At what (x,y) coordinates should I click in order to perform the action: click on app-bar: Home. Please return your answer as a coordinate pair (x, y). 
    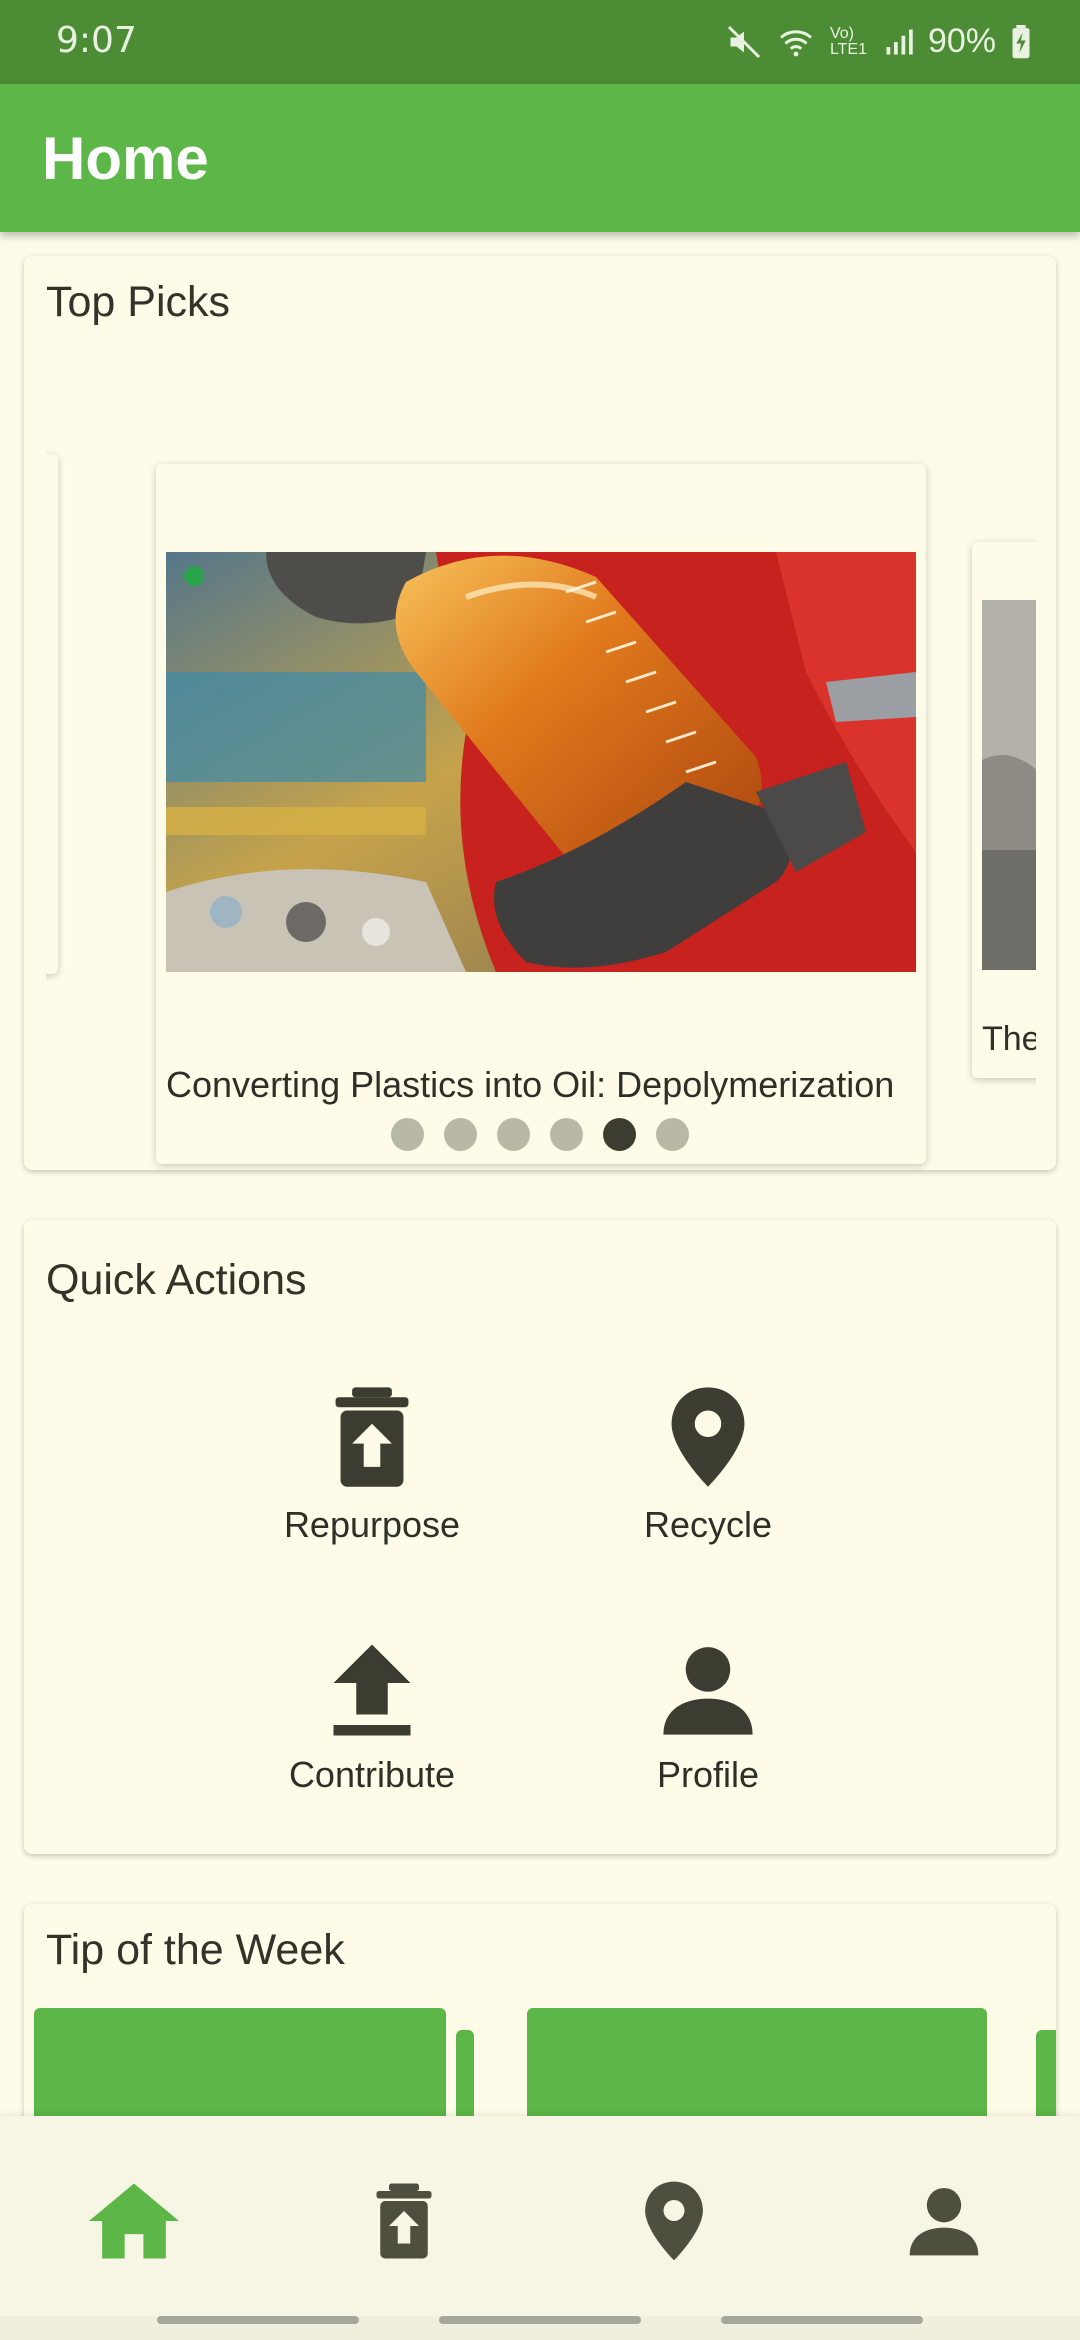
    Looking at the image, I should click on (540, 158).